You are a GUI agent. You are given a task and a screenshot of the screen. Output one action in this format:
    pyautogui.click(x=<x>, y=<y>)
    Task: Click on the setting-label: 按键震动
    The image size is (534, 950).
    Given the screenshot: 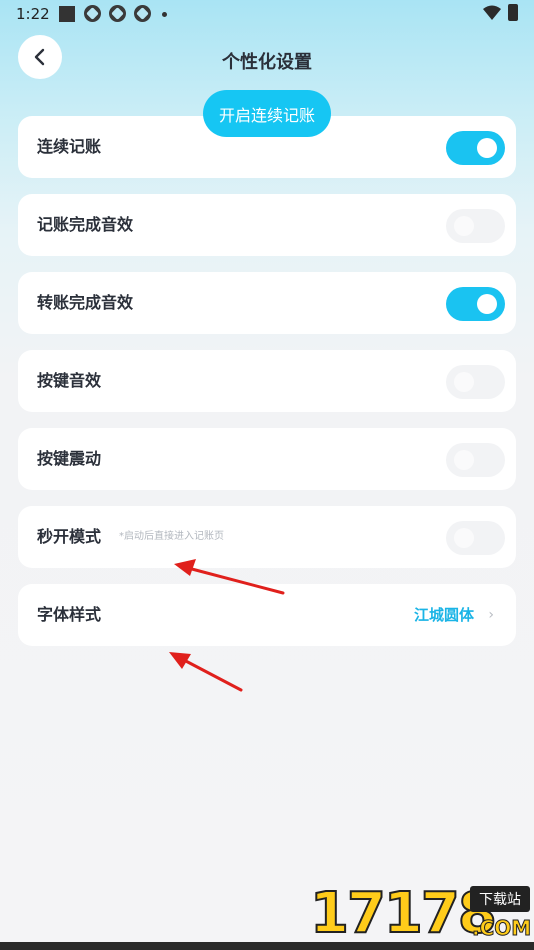 What is the action you would take?
    pyautogui.click(x=69, y=458)
    